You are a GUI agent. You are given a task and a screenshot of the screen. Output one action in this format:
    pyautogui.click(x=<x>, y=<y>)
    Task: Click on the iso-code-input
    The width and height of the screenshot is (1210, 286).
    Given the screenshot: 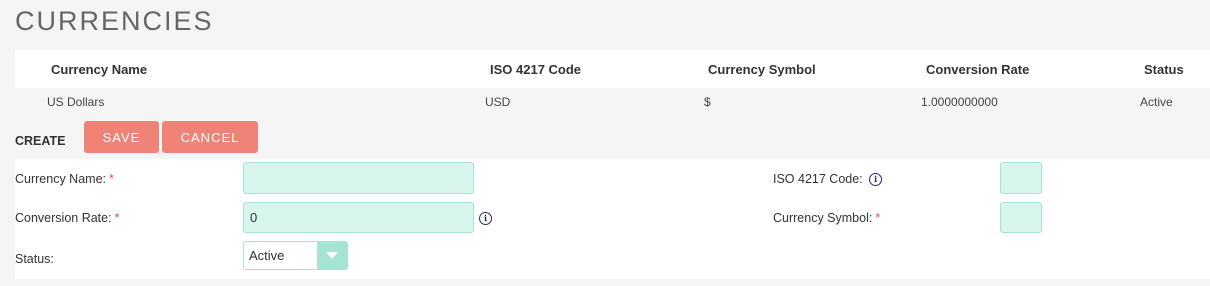 What is the action you would take?
    pyautogui.click(x=1021, y=178)
    